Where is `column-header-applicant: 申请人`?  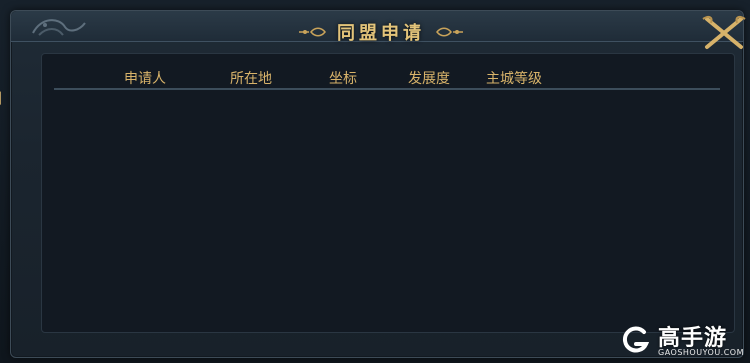 column-header-applicant: 申请人 is located at coordinates (145, 79).